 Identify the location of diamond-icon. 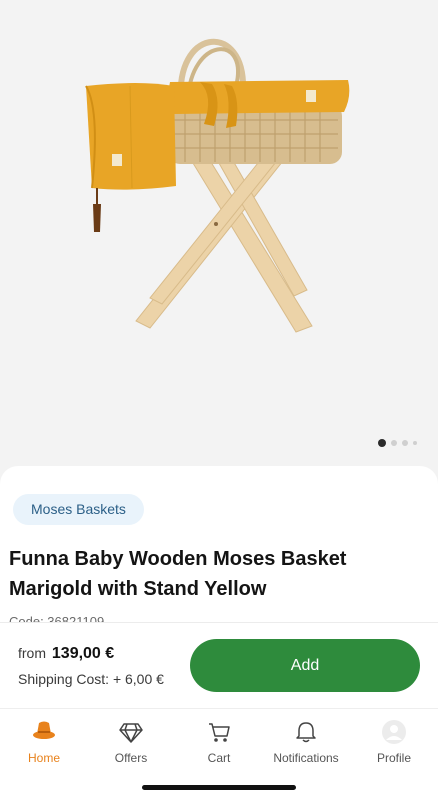
(131, 733).